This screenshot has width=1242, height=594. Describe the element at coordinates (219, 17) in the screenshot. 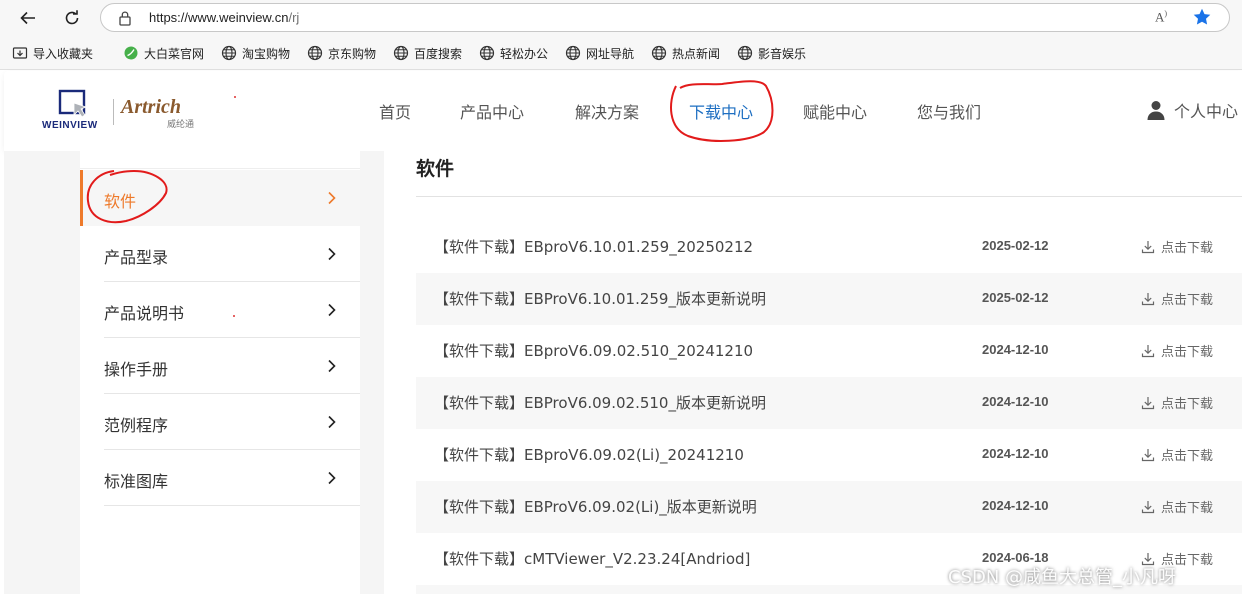

I see `url-host: https://www.weinview.cn` at that location.